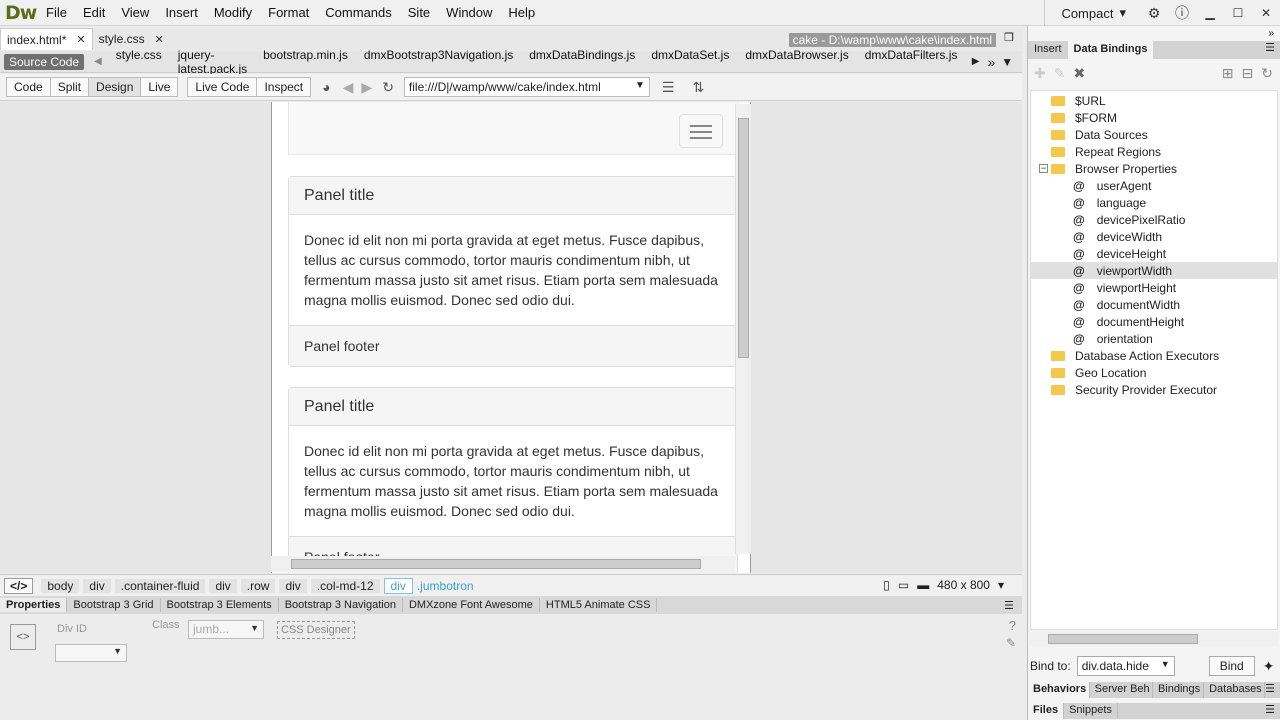 The height and width of the screenshot is (720, 1280). Describe the element at coordinates (288, 12) in the screenshot. I see `menu-format: Format` at that location.